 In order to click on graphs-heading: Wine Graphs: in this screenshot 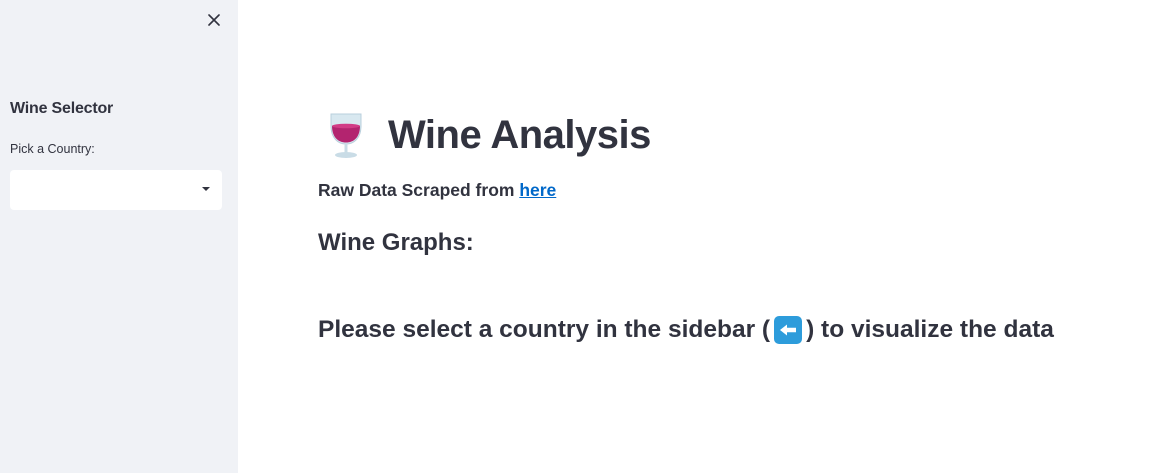, I will do `click(396, 242)`.